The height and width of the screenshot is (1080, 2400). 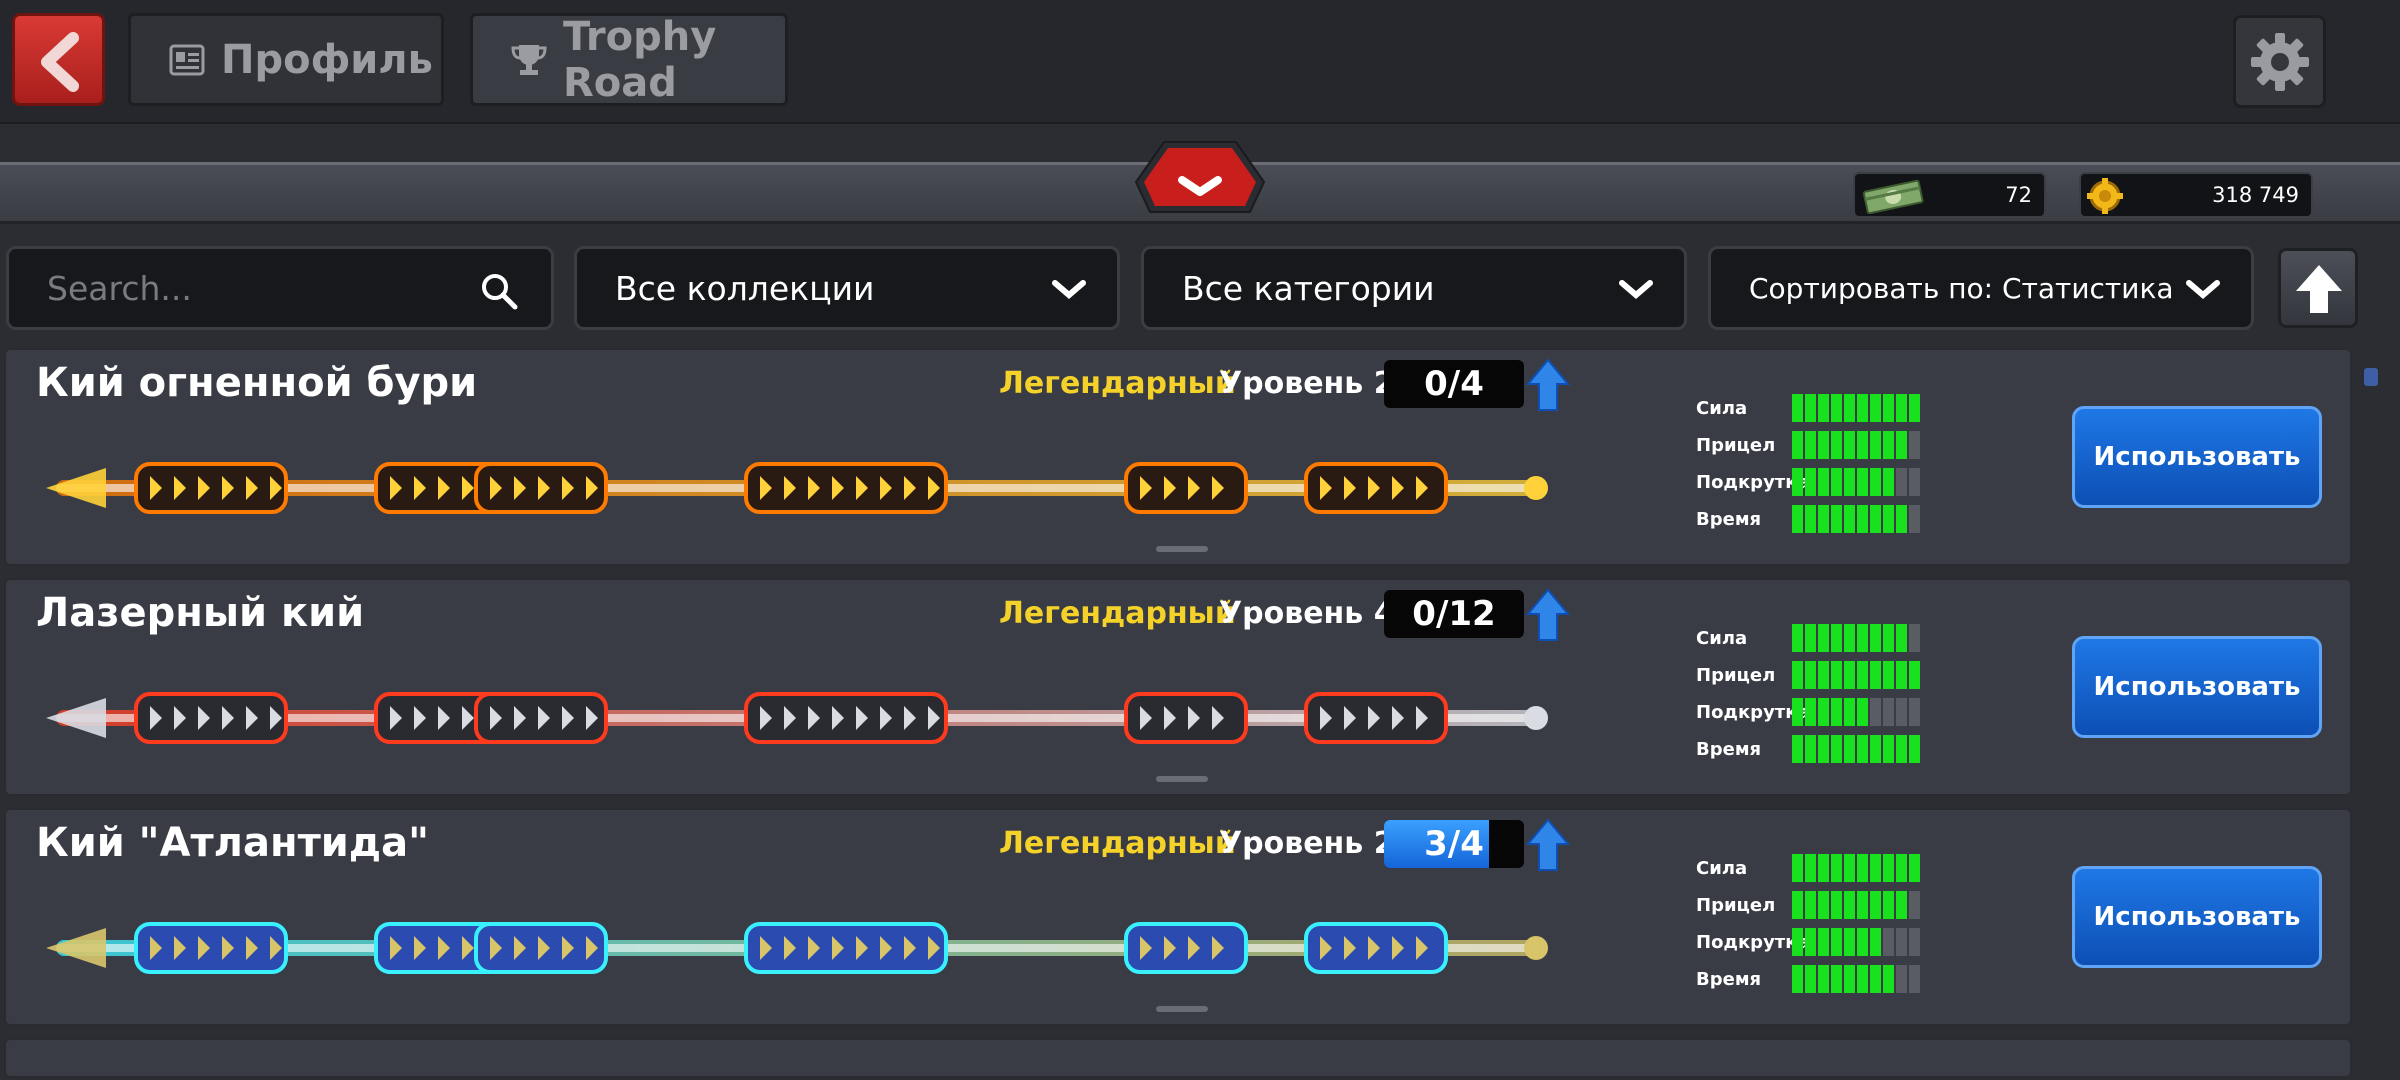 What do you see at coordinates (847, 288) in the screenshot?
I see `collections-dropdown: Все коллекции` at bounding box center [847, 288].